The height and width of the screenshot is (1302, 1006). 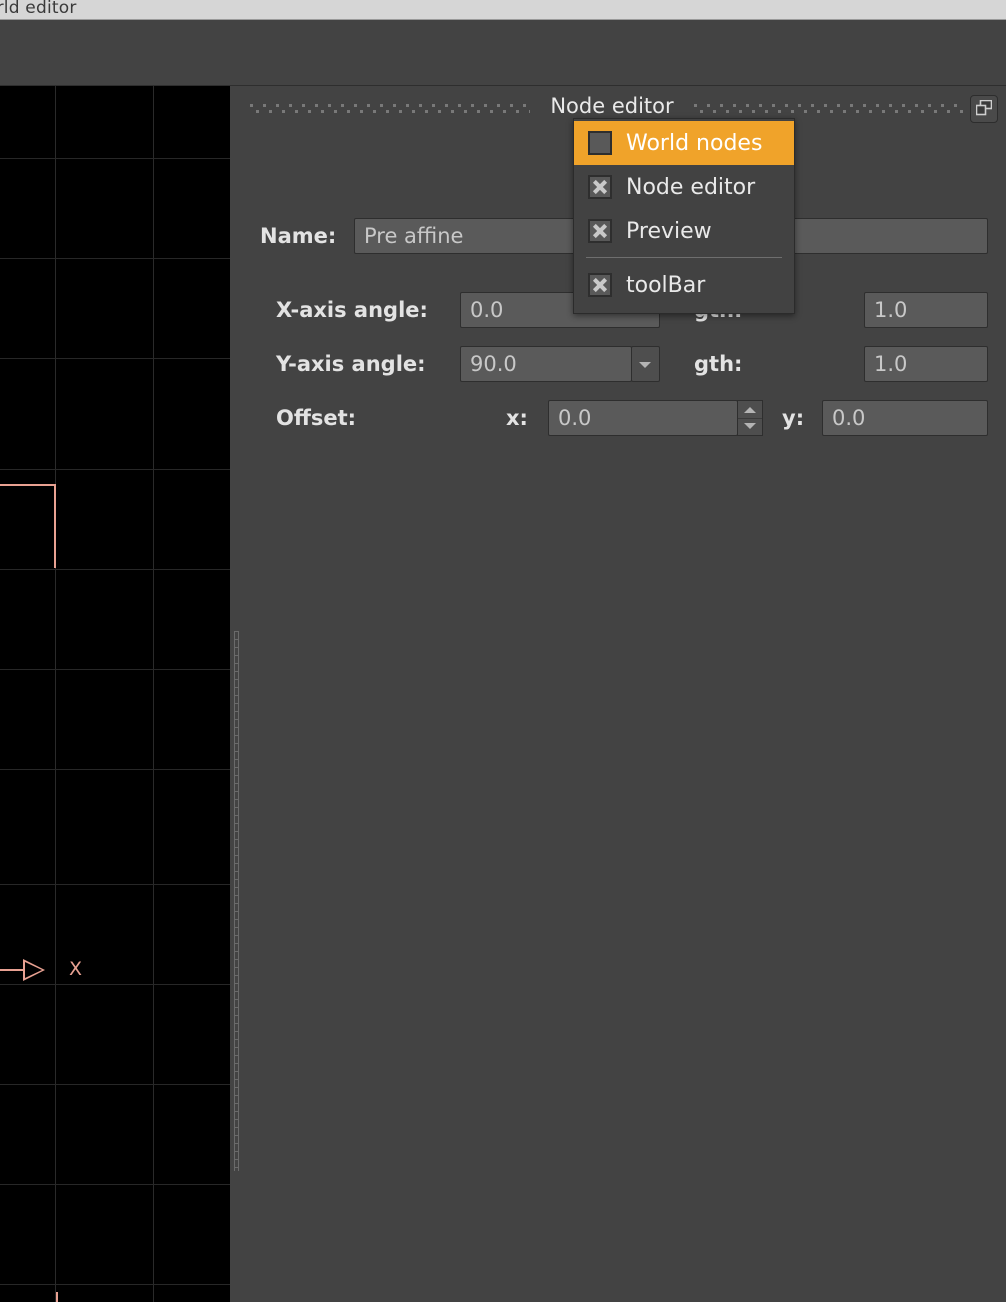 What do you see at coordinates (38, 9) in the screenshot?
I see `window-title: orld editor` at bounding box center [38, 9].